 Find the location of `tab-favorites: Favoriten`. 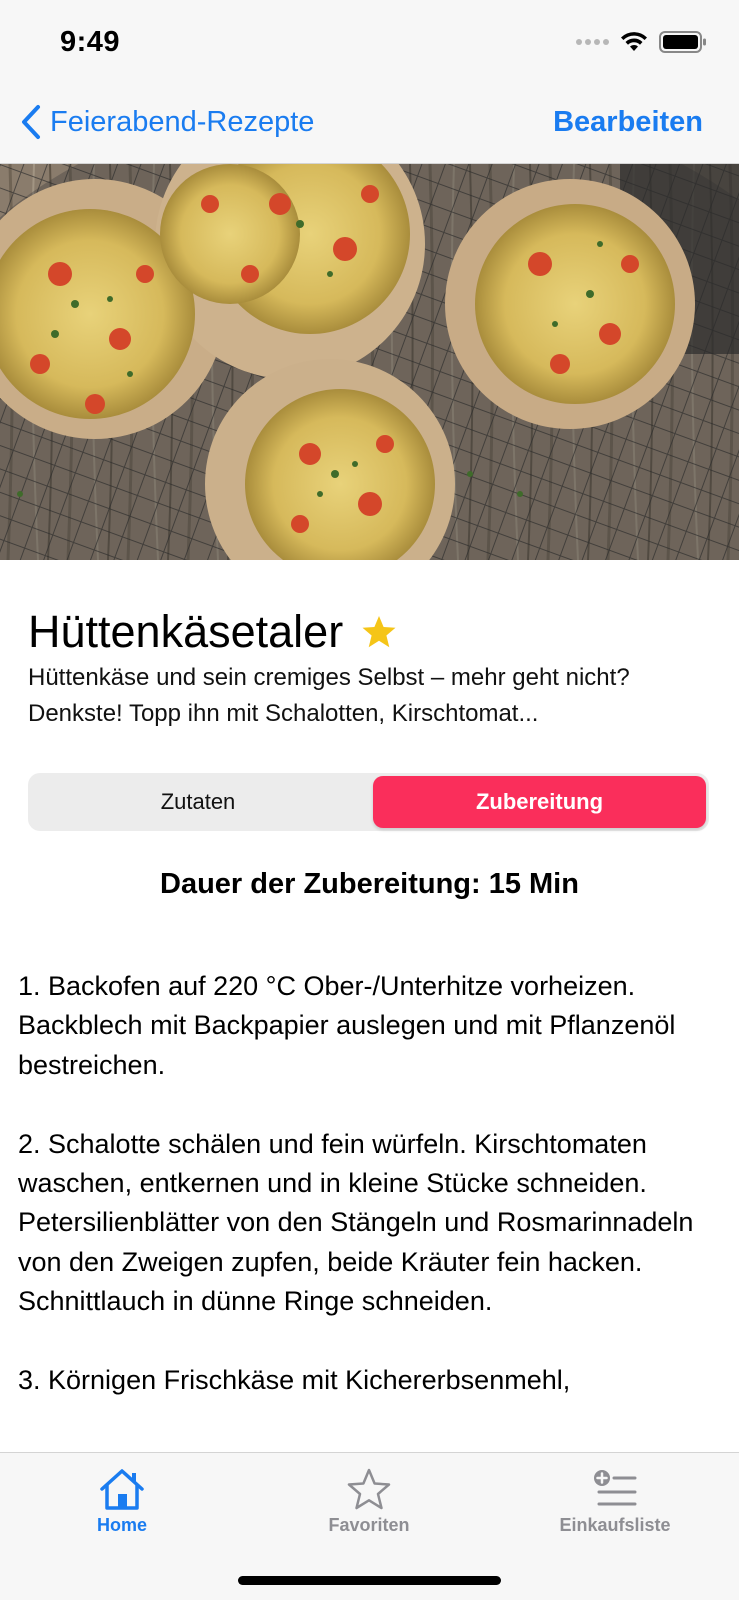

tab-favorites: Favoriten is located at coordinates (369, 1501).